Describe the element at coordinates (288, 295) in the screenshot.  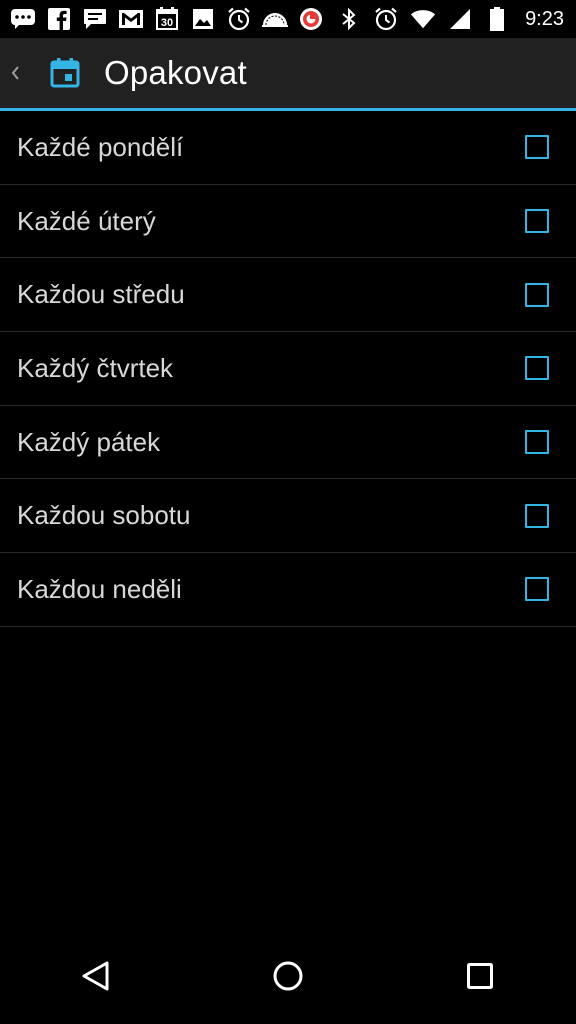
I see `list-item-wednesday: Každou středu` at that location.